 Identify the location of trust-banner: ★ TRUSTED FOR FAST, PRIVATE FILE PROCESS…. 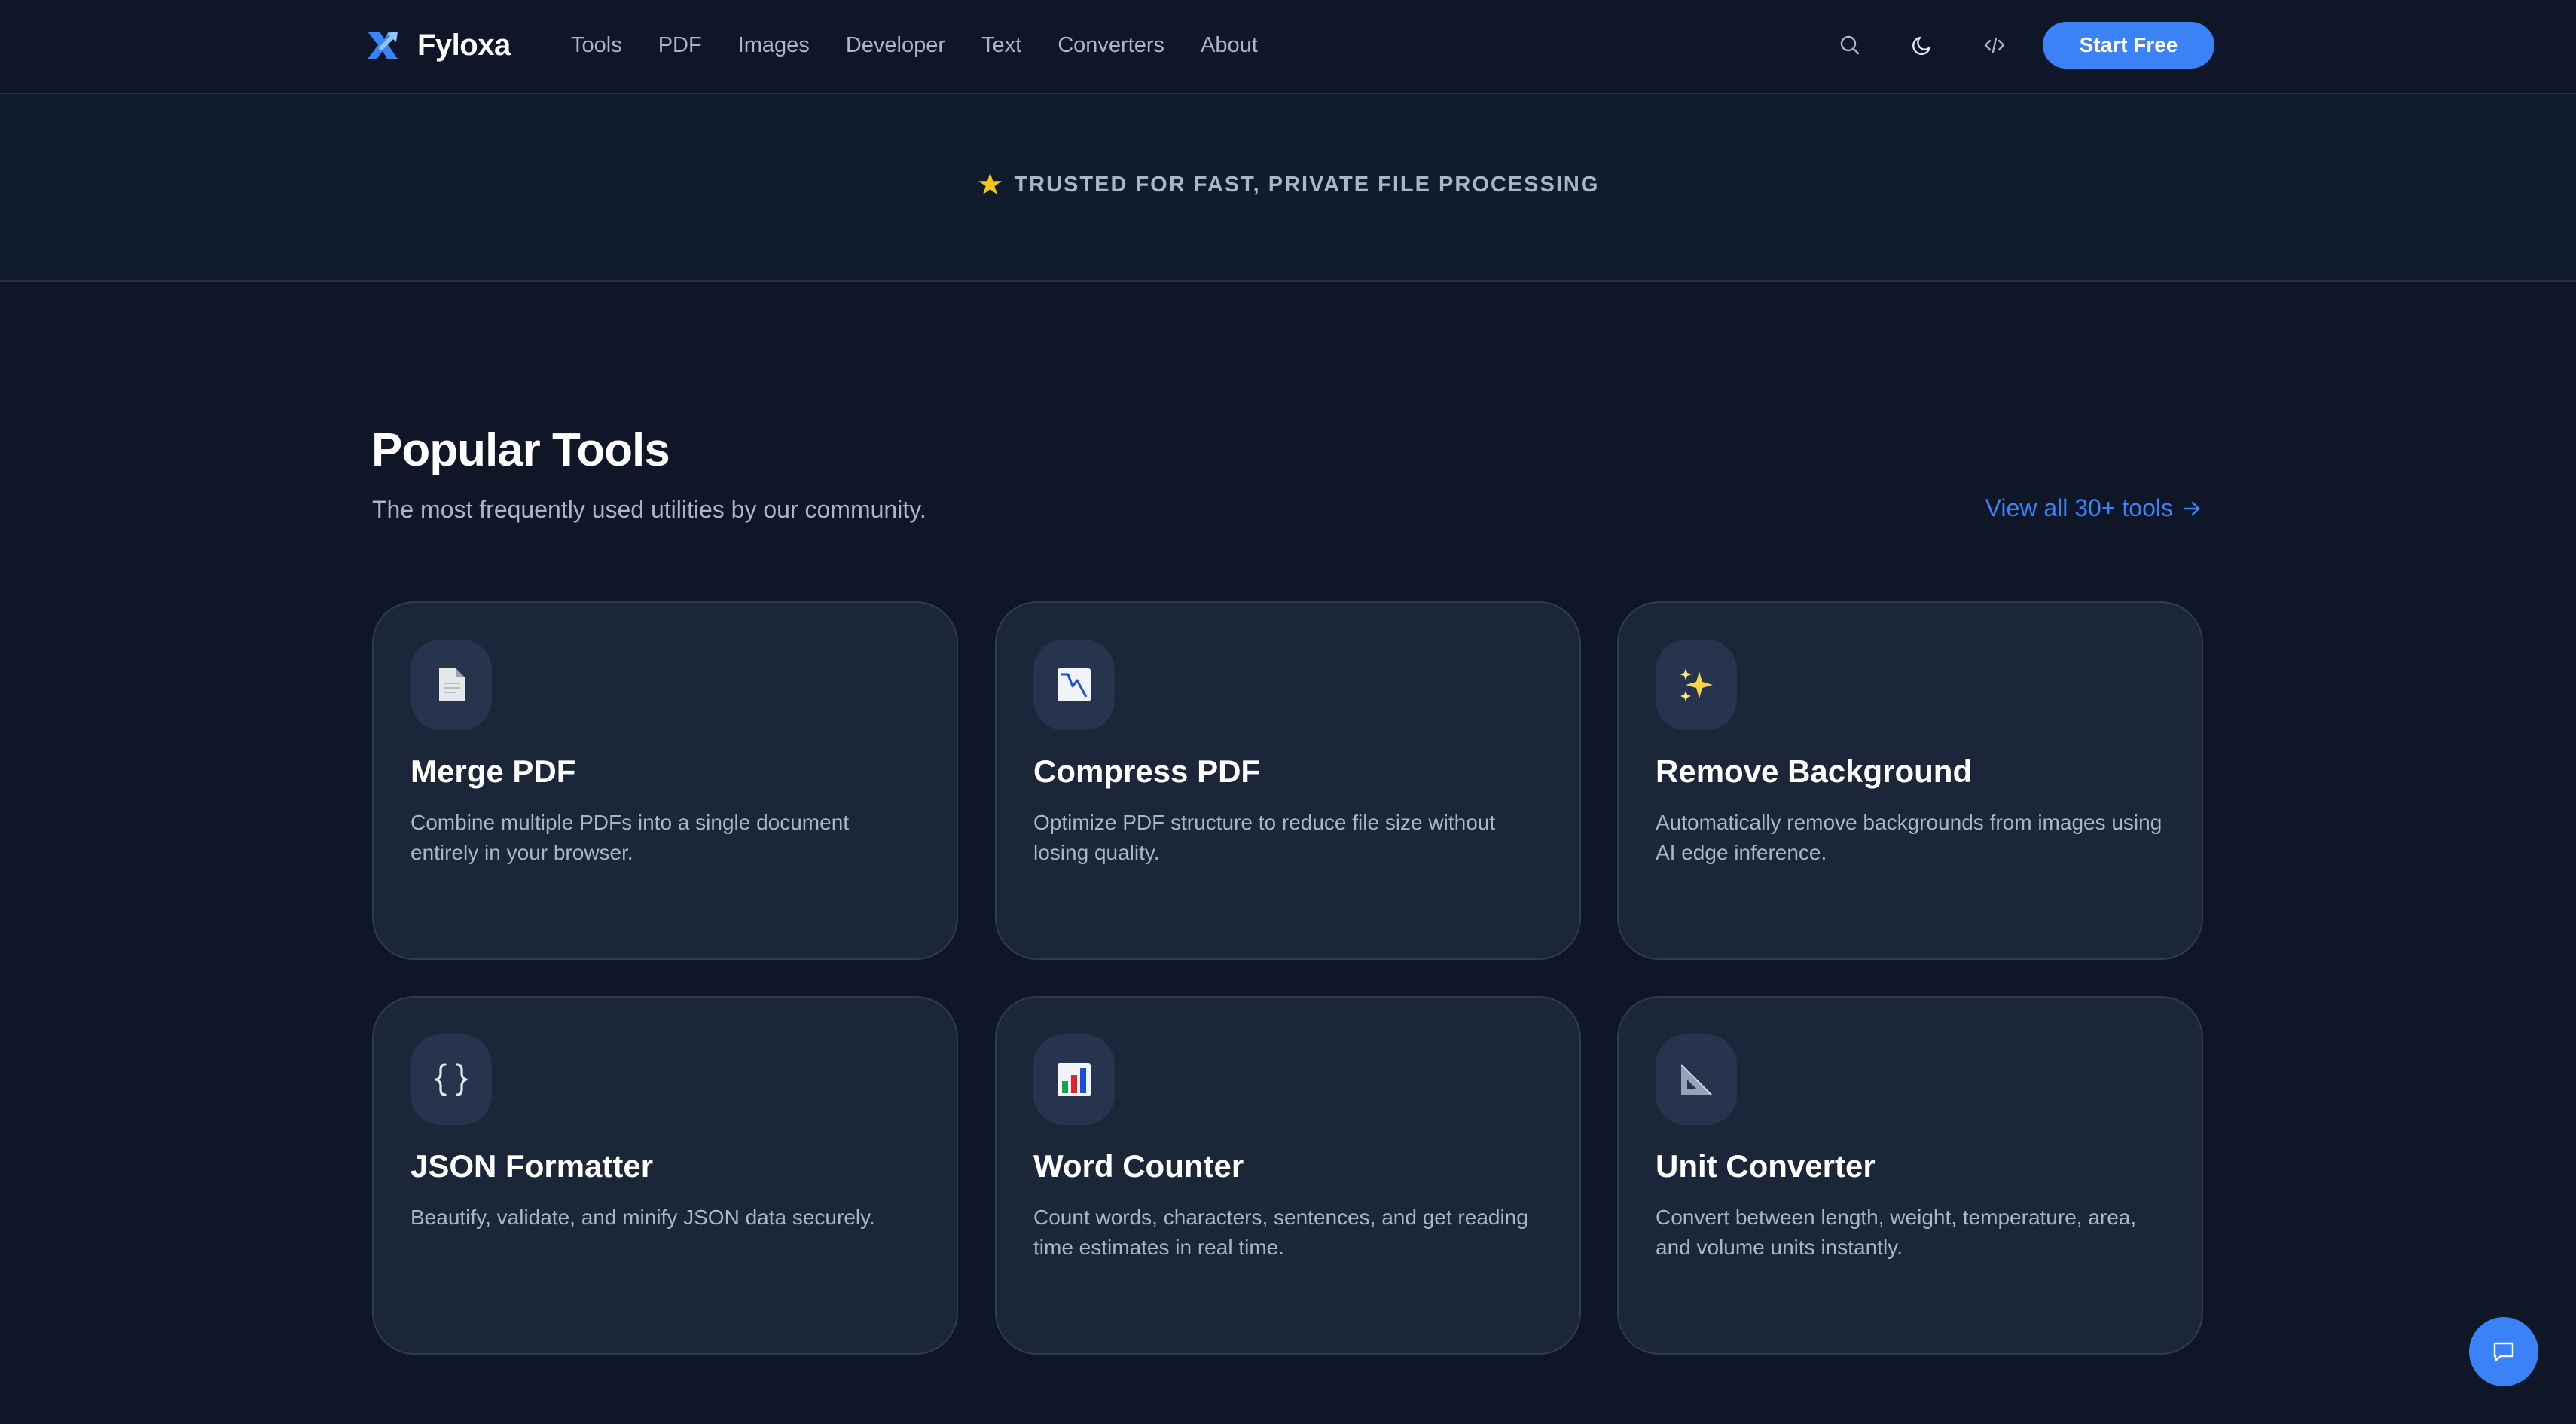
(1288, 188).